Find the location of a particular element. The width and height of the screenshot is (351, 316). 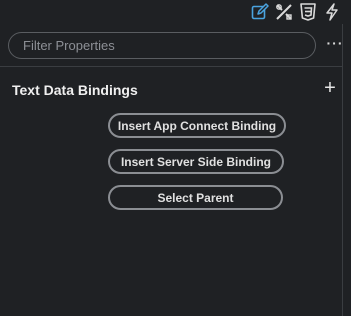

panel-toolbar is located at coordinates (175, 12).